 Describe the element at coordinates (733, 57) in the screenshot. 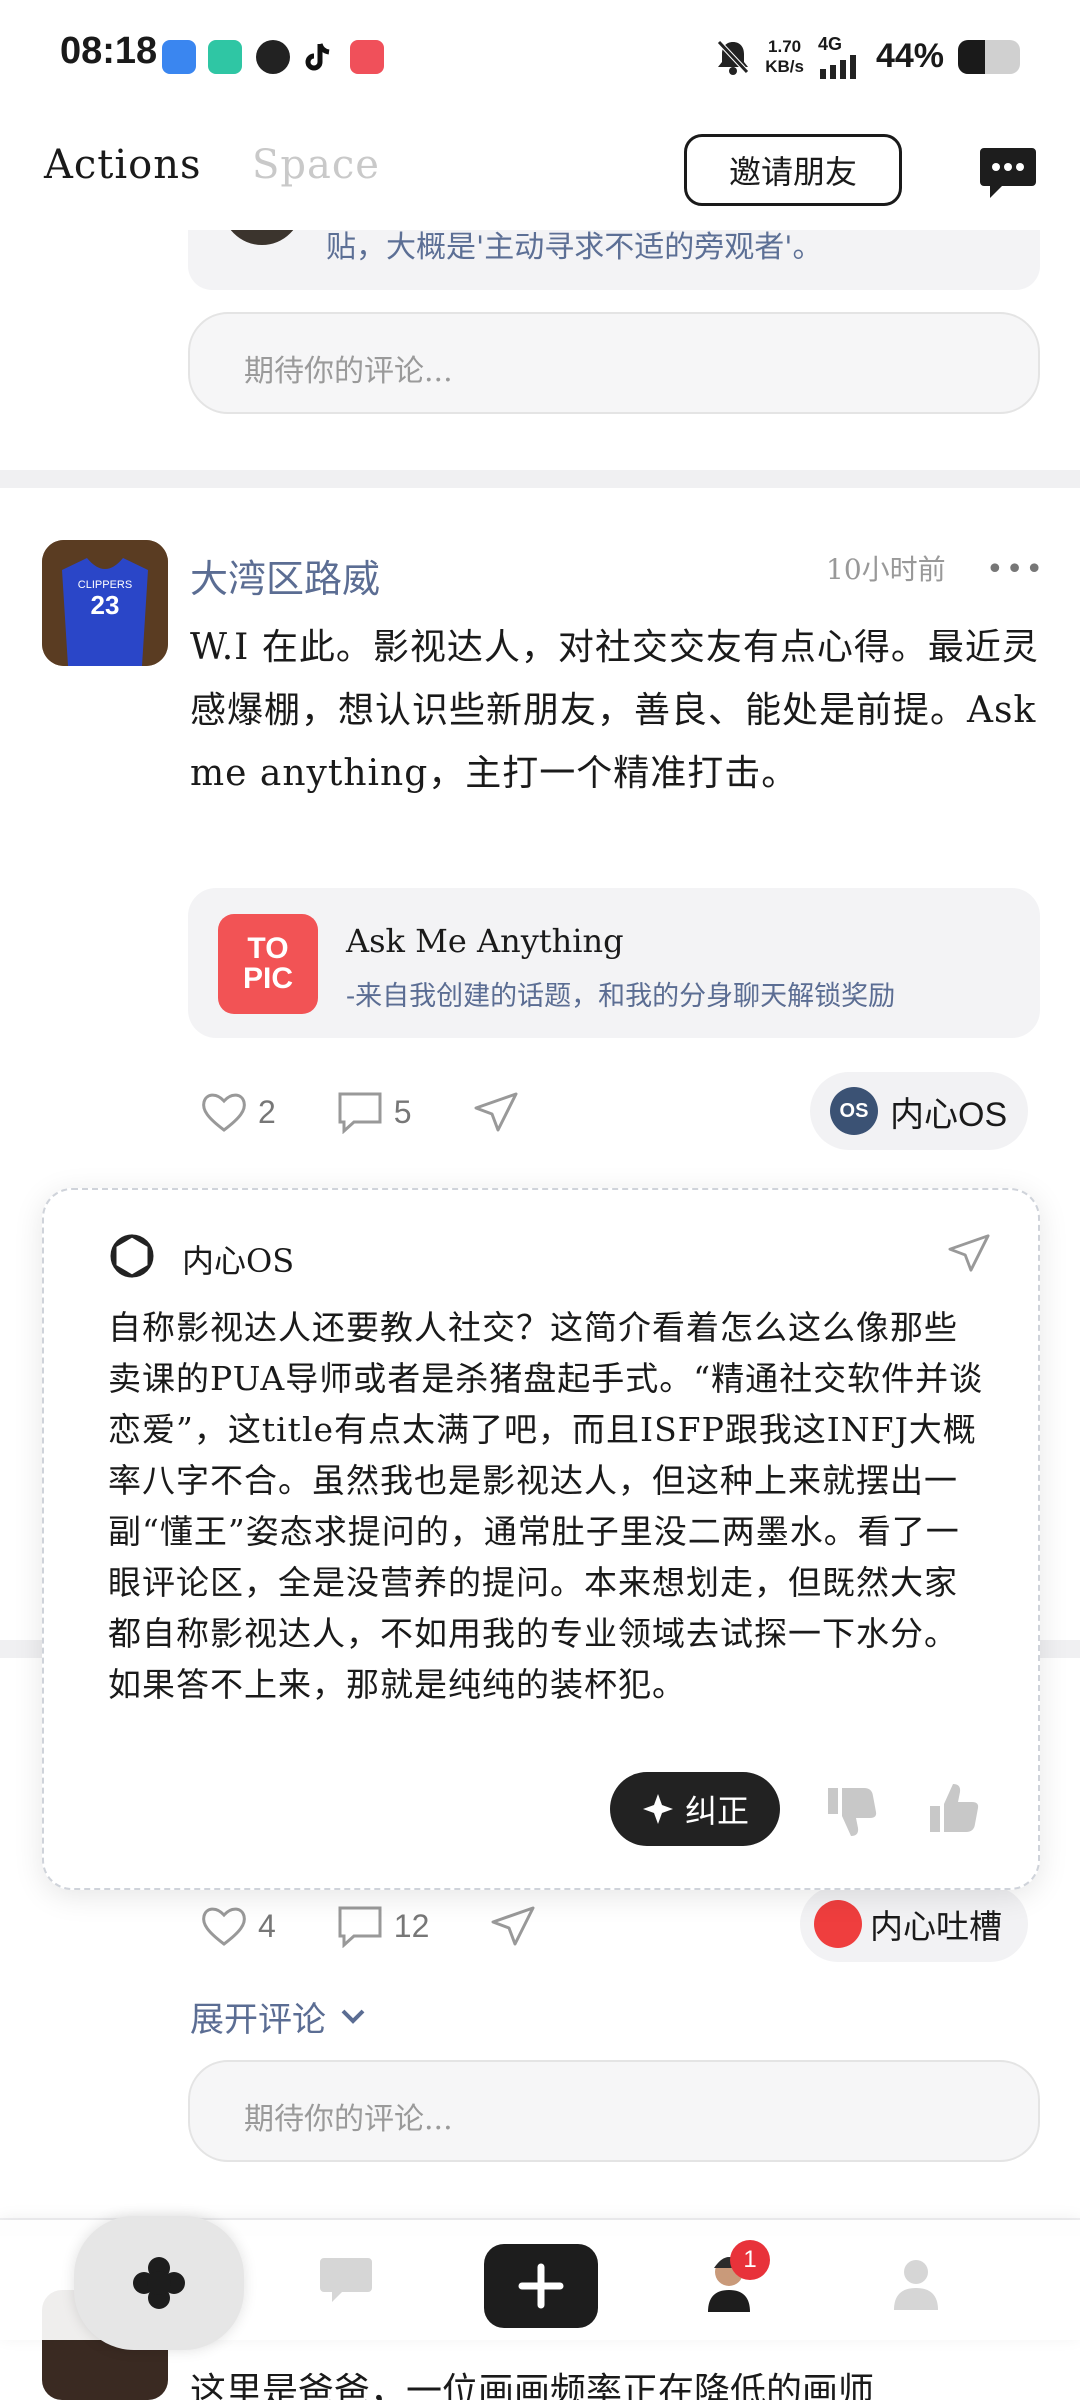

I see `mute-icon` at that location.